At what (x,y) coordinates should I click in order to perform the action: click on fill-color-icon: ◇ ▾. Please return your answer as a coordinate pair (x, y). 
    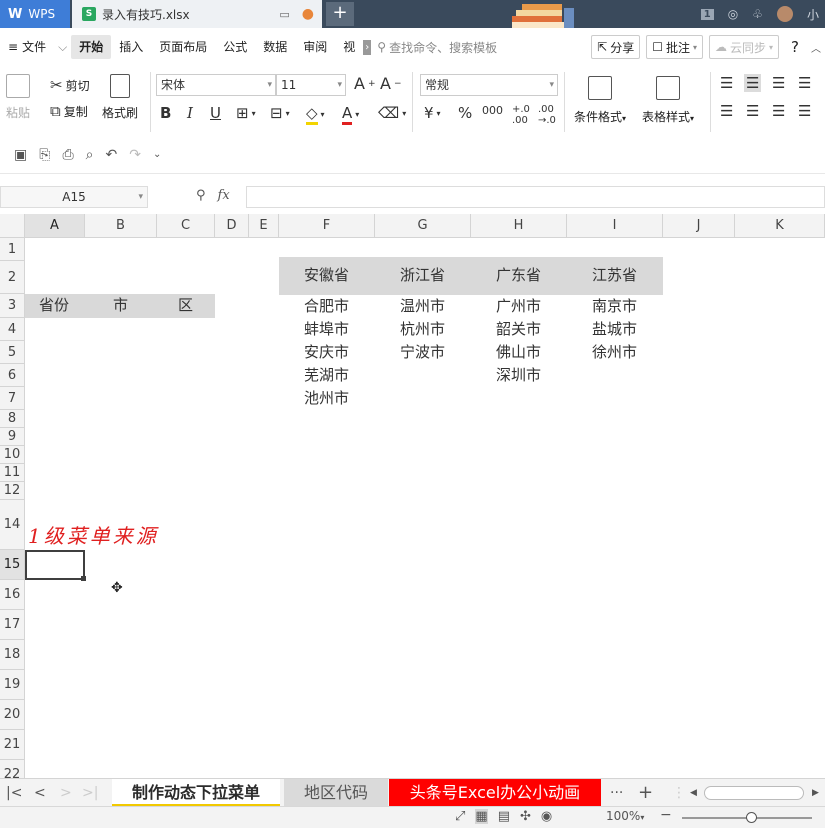
    Looking at the image, I should click on (315, 114).